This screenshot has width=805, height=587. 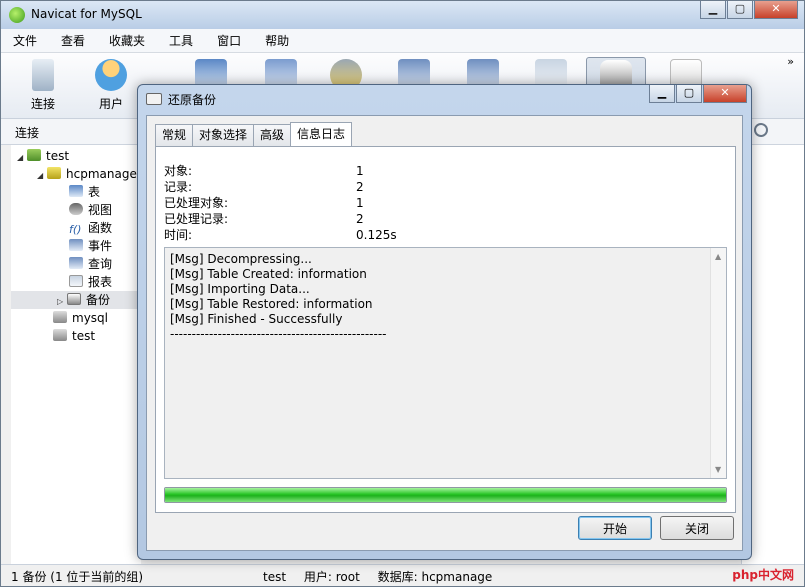 What do you see at coordinates (98, 300) in the screenshot?
I see `tree-item-label: 备份` at bounding box center [98, 300].